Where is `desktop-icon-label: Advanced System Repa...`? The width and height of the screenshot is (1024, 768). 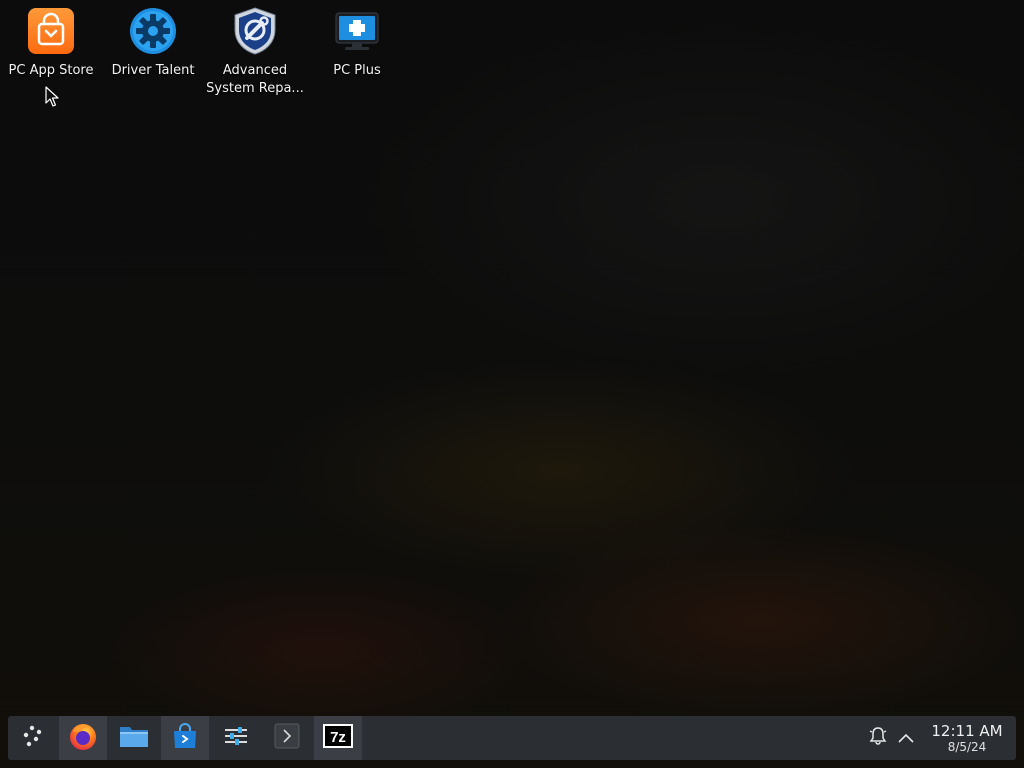
desktop-icon-label: Advanced System Repa... is located at coordinates (255, 79).